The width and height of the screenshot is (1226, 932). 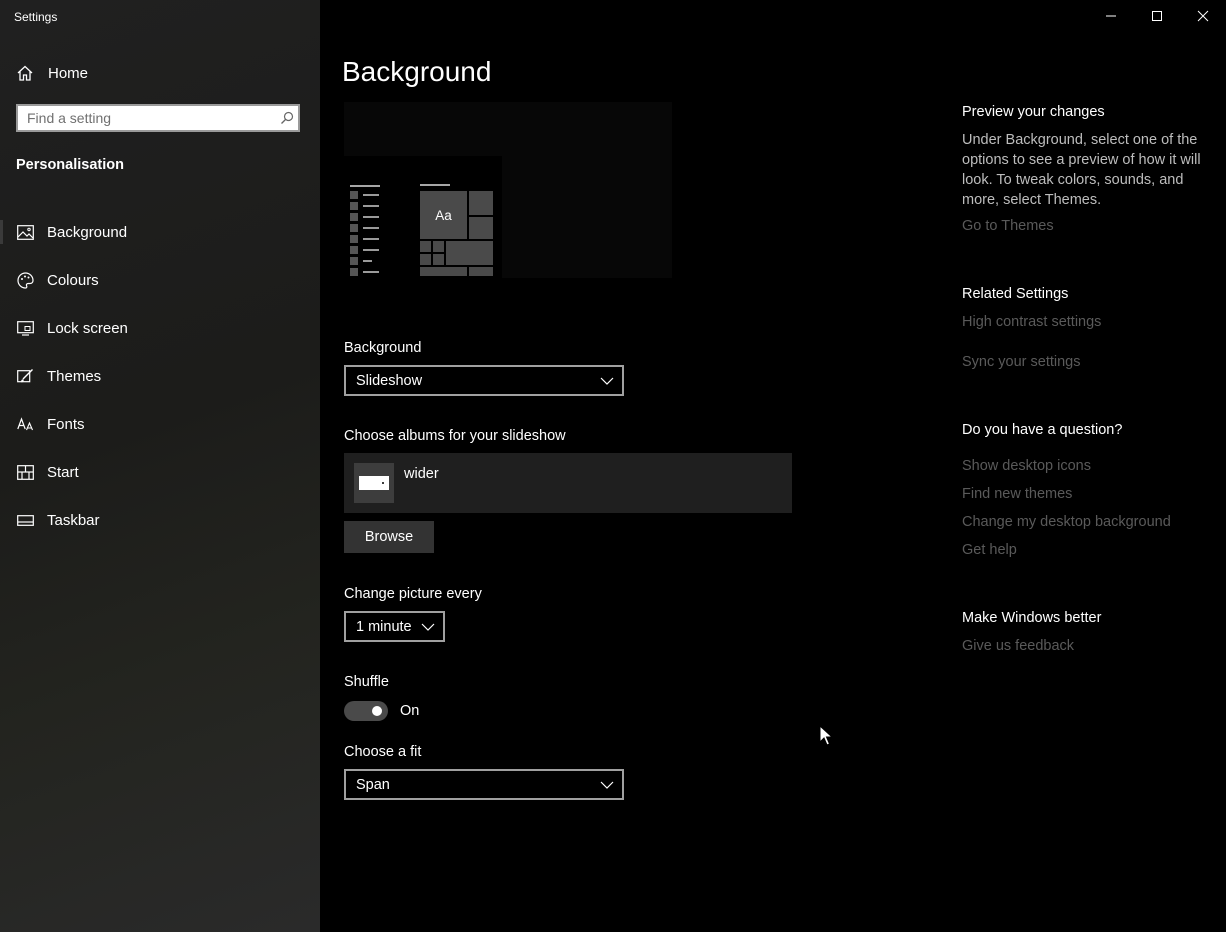 I want to click on sidebar-item-label: Colours, so click(x=73, y=280).